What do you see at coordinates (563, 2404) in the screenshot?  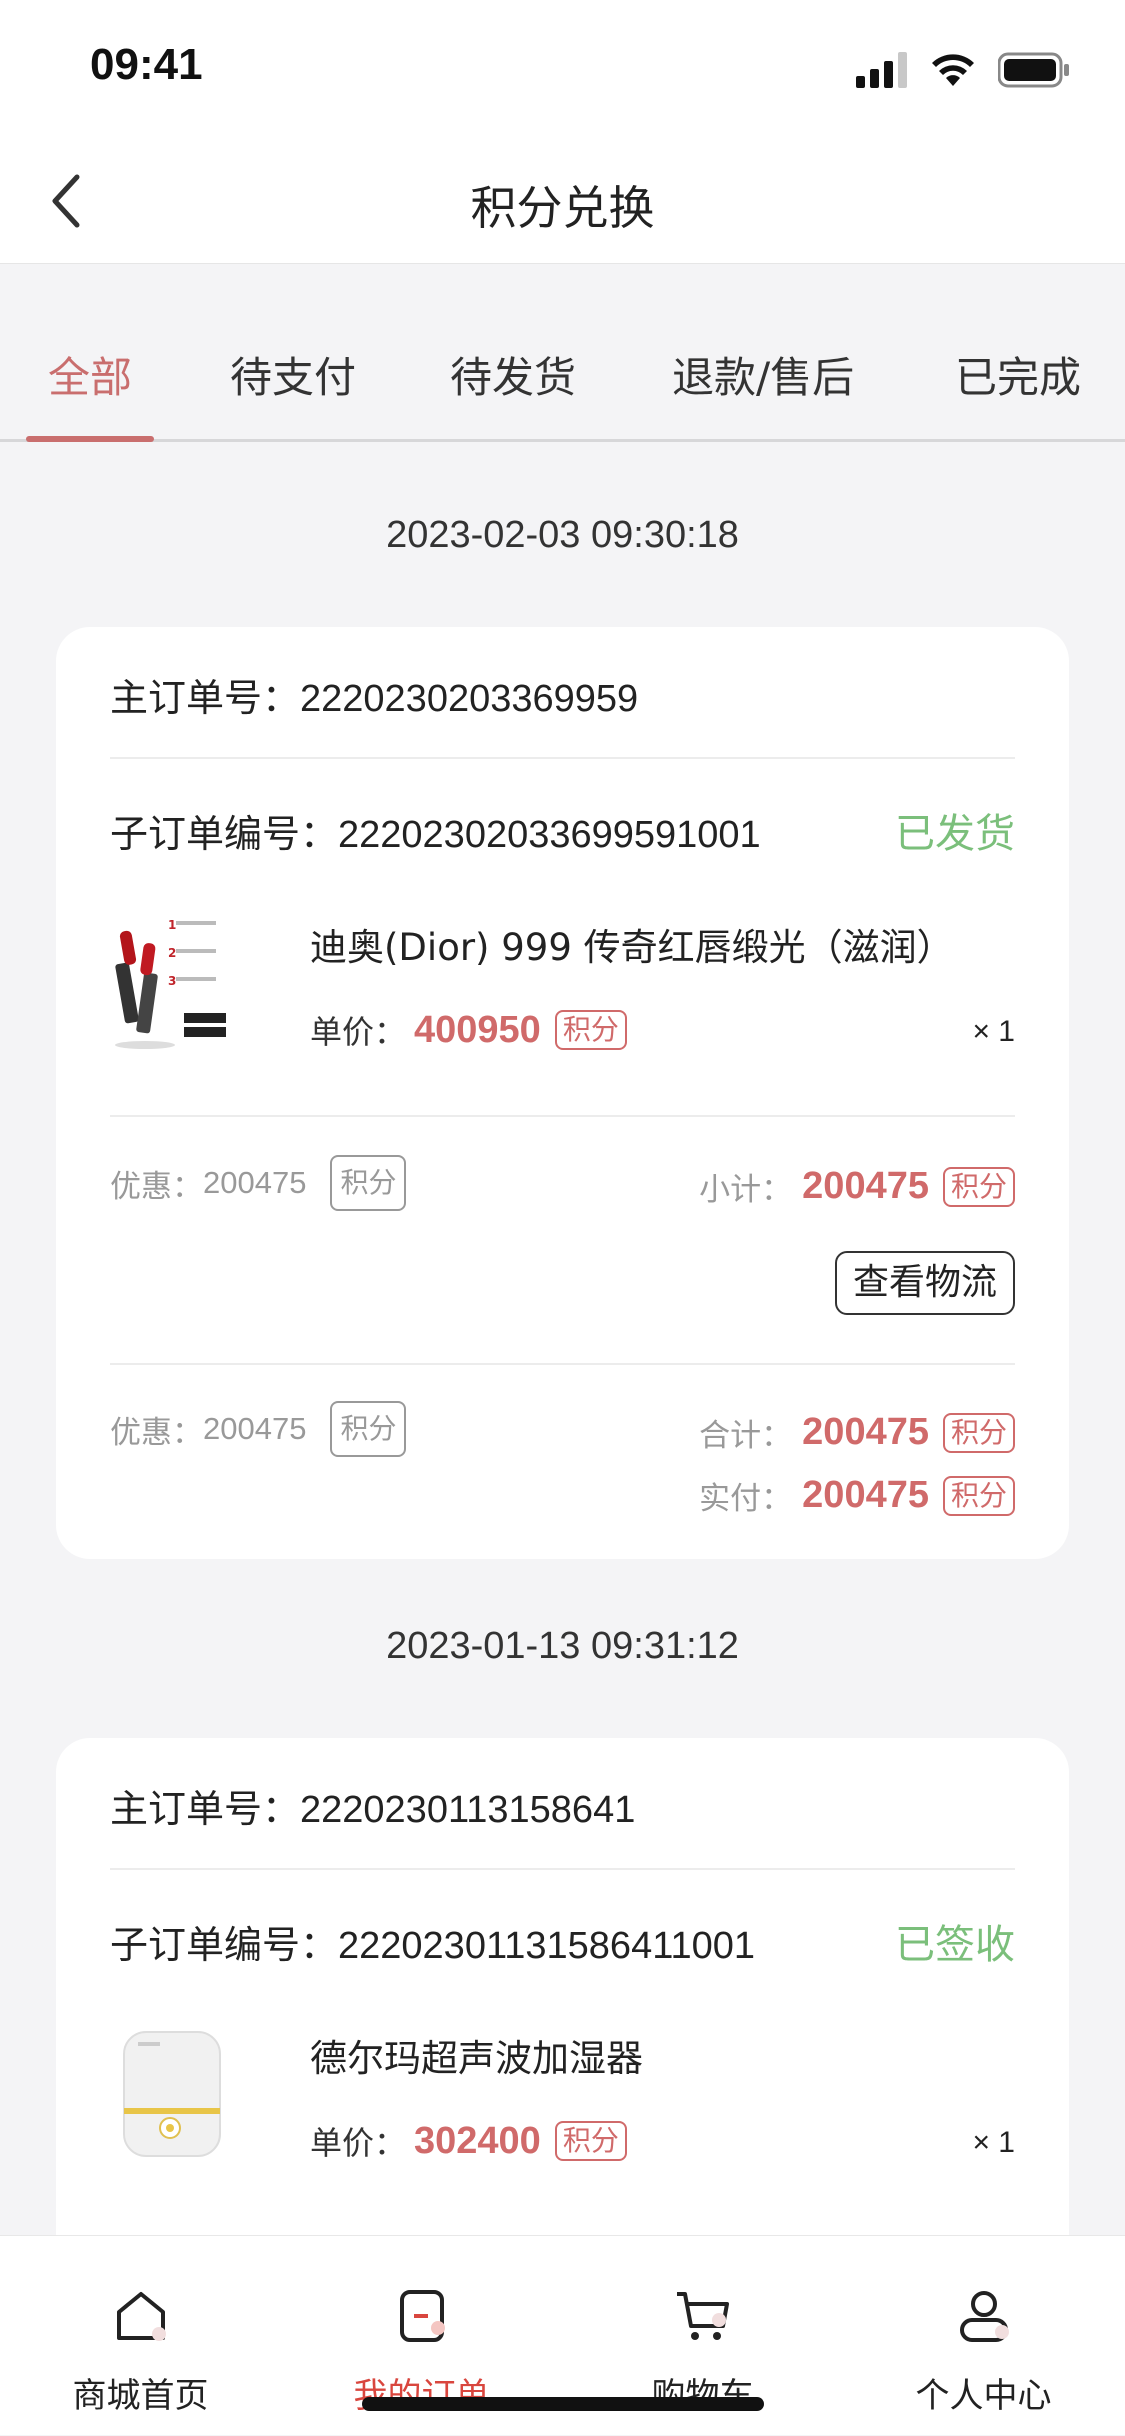 I see `home-indicator` at bounding box center [563, 2404].